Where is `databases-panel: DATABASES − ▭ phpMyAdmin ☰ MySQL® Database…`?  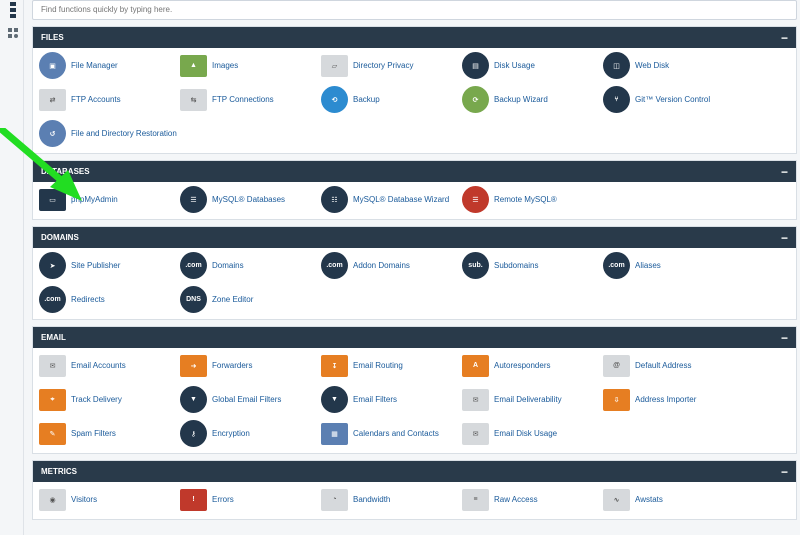 databases-panel: DATABASES − ▭ phpMyAdmin ☰ MySQL® Database… is located at coordinates (414, 190).